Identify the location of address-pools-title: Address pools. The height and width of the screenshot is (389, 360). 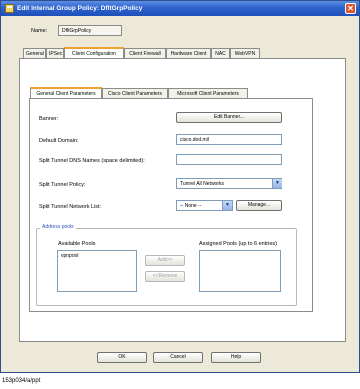
(58, 227).